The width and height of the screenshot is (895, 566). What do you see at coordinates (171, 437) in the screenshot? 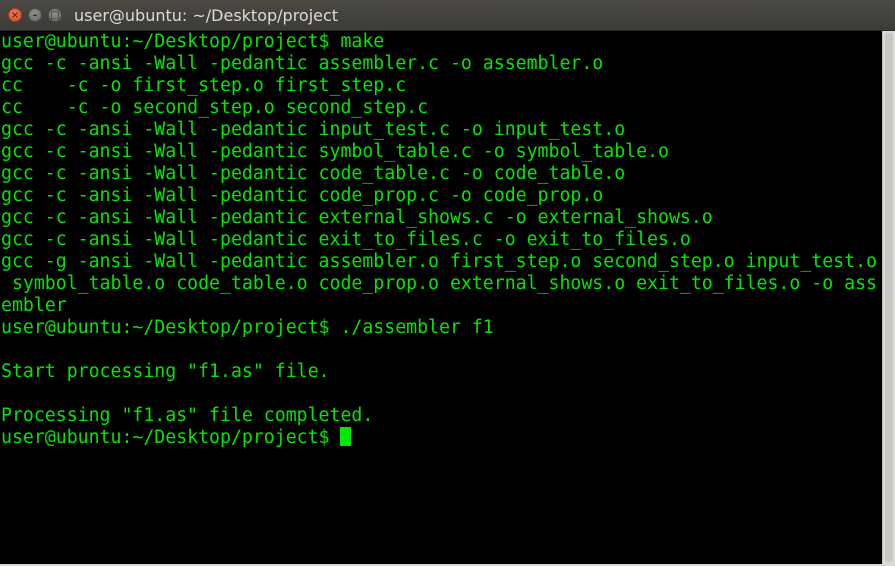
I see `shell-prompt: user@ubuntu:~/Desktop/project$` at bounding box center [171, 437].